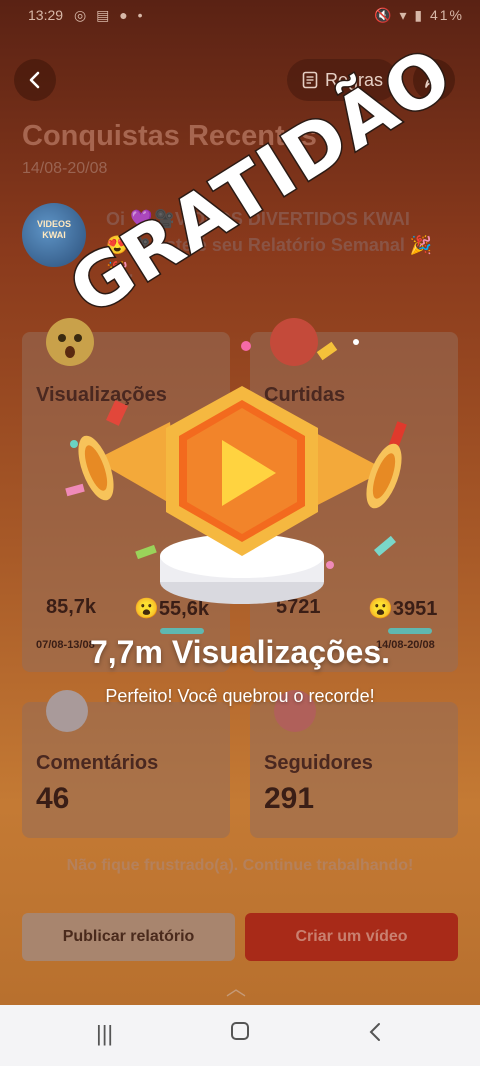  I want to click on home-icon, so click(240, 1034).